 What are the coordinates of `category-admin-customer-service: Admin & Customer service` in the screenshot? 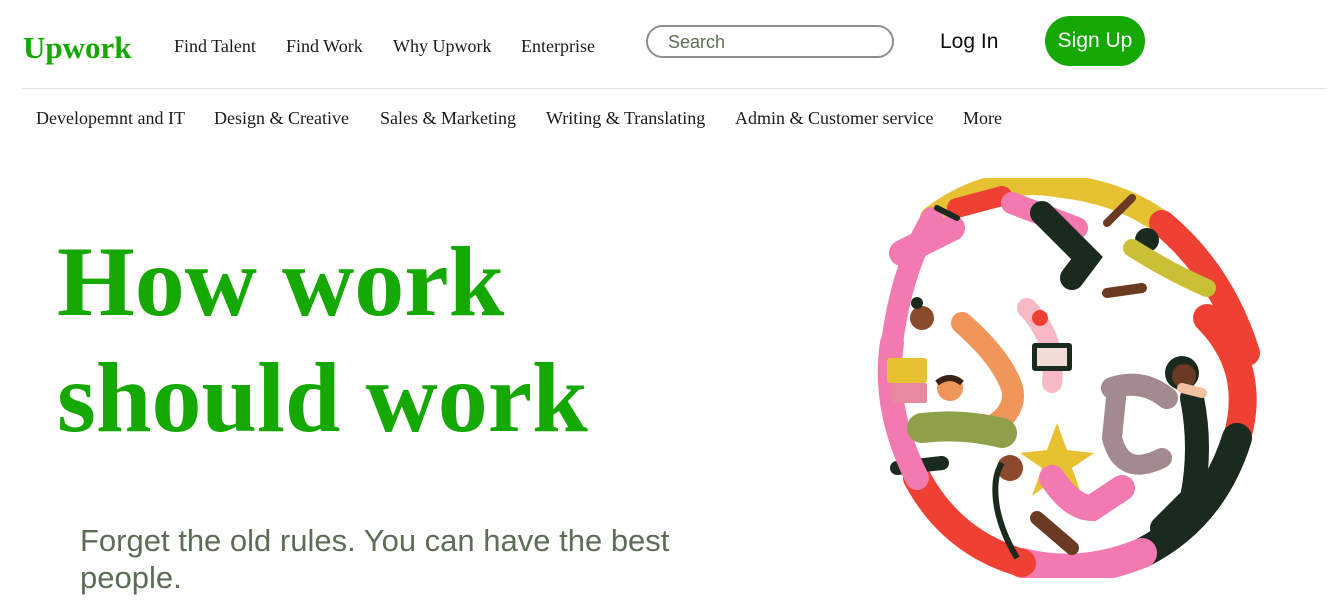 It's located at (834, 118).